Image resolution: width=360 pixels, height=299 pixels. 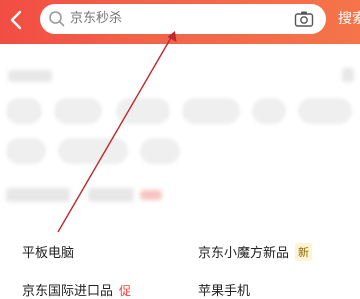 What do you see at coordinates (304, 252) in the screenshot?
I see `new-badge: 新` at bounding box center [304, 252].